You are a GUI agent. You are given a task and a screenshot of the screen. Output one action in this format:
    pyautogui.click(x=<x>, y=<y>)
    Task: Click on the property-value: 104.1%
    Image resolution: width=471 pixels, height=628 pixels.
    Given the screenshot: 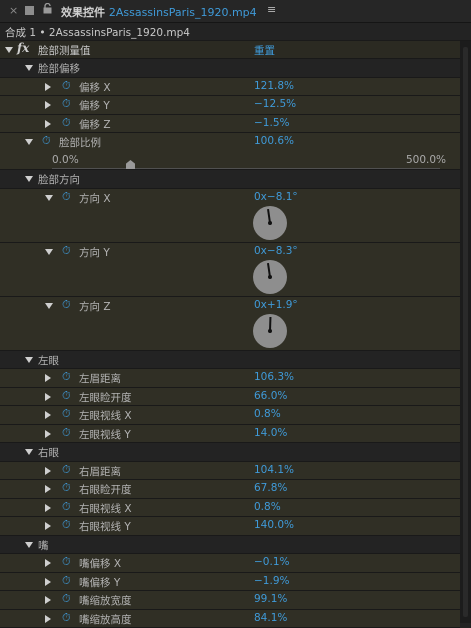 What is the action you would take?
    pyautogui.click(x=274, y=470)
    